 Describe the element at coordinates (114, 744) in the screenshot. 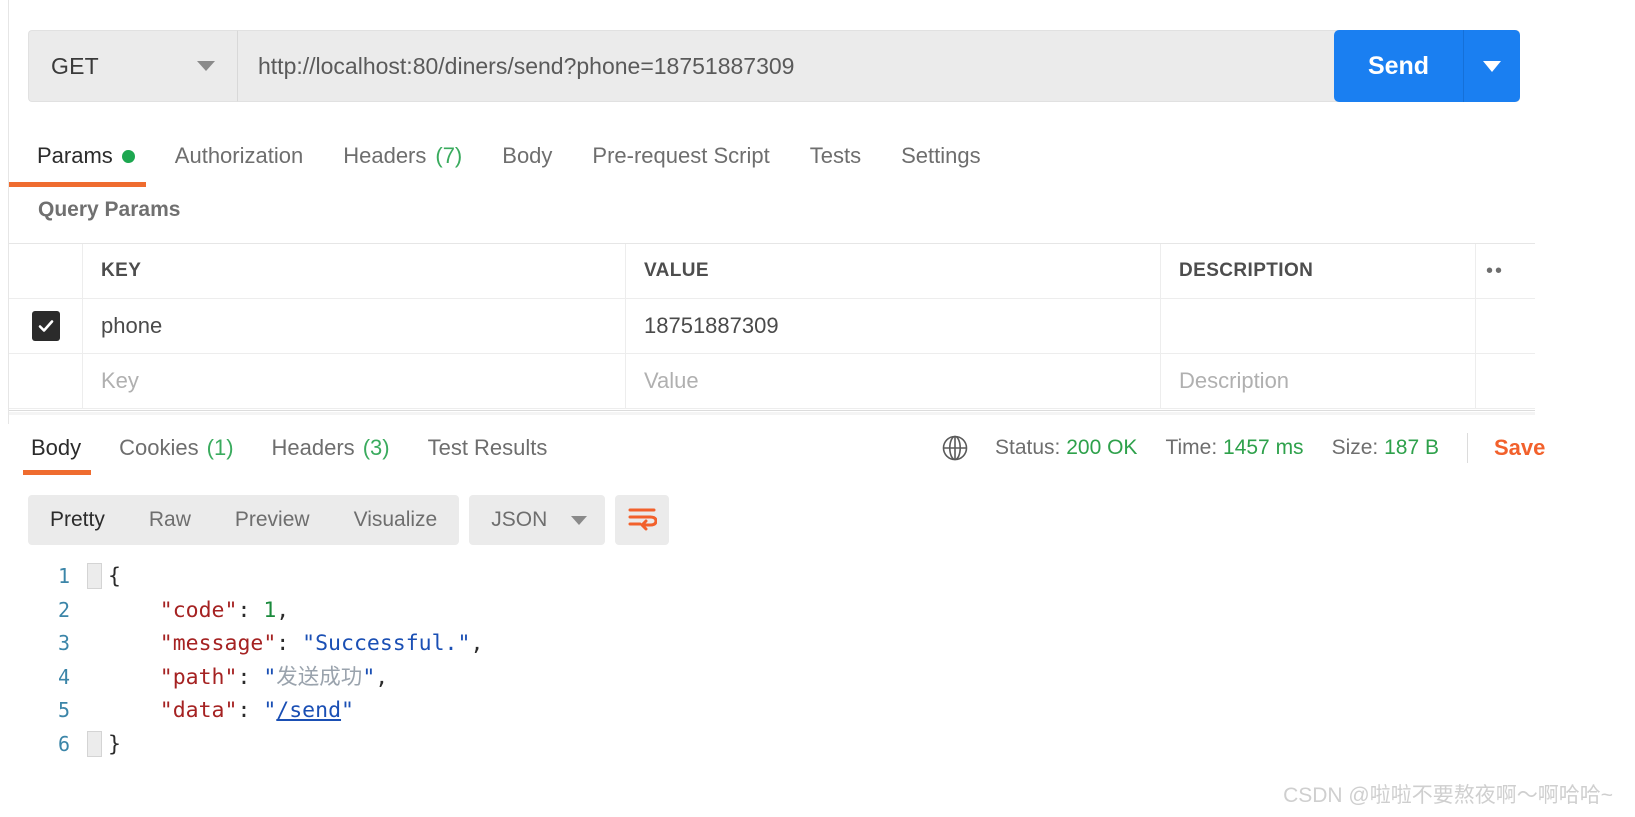

I see `code-text: }` at that location.